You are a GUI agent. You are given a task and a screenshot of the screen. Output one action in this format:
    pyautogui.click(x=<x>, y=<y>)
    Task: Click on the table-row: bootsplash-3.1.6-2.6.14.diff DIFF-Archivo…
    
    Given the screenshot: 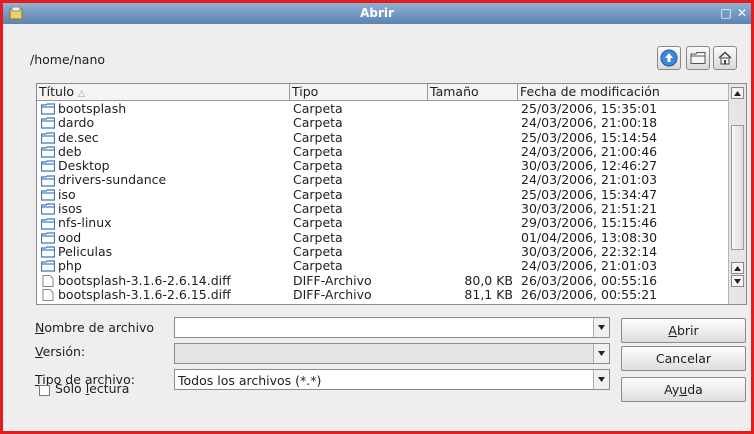 What is the action you would take?
    pyautogui.click(x=383, y=280)
    